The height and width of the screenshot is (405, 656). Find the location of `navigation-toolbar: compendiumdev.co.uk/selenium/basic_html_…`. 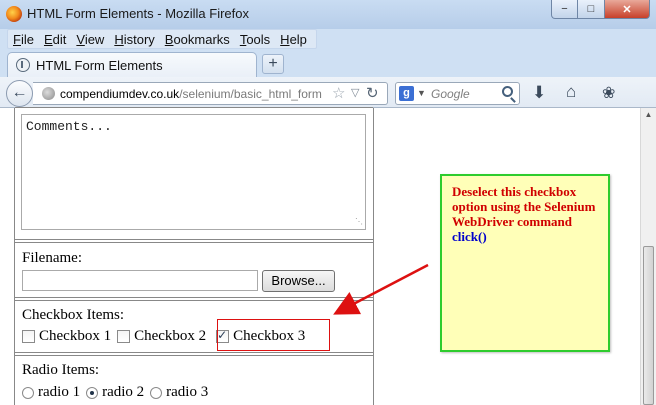

navigation-toolbar: compendiumdev.co.uk/selenium/basic_html_… is located at coordinates (328, 92).